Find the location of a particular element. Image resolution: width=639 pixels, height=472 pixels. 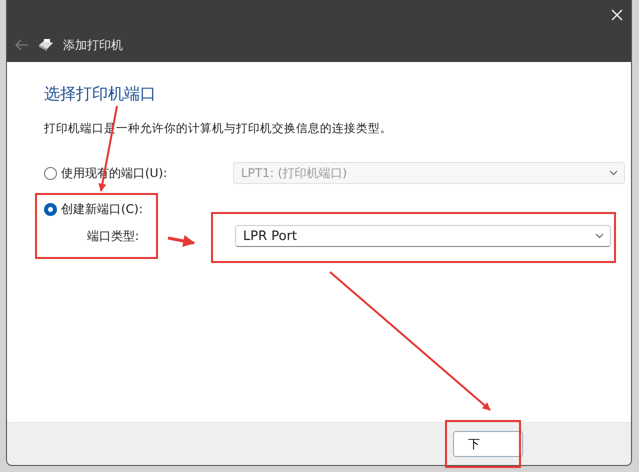

port-type-label: 端口类型: is located at coordinates (113, 236).